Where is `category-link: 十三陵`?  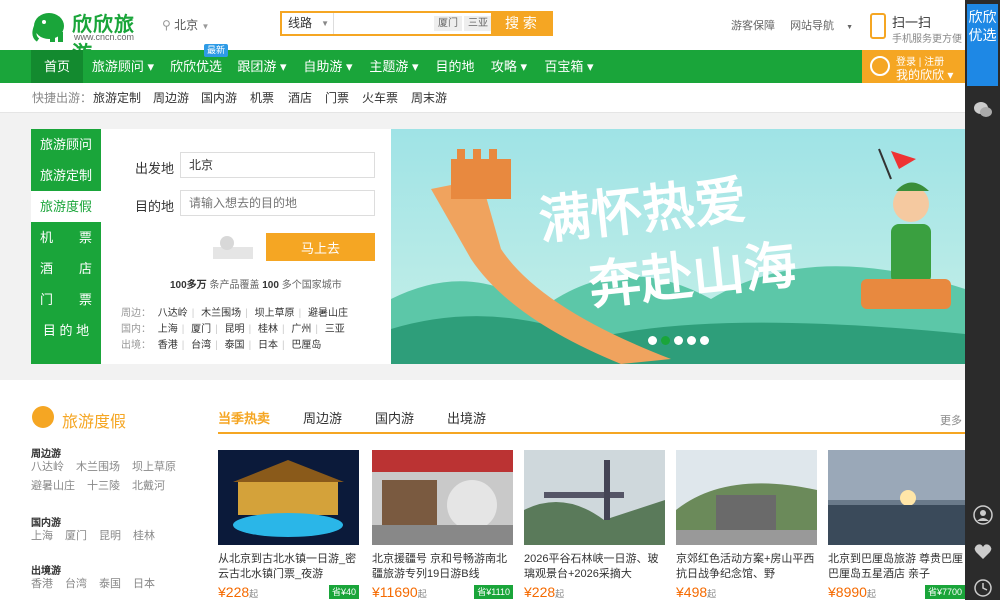 category-link: 十三陵 is located at coordinates (103, 486).